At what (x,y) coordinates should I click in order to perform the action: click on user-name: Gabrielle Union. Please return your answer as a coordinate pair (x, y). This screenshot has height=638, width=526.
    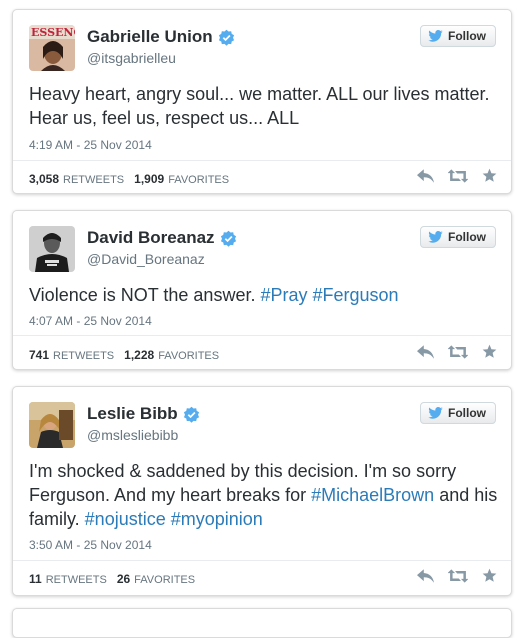
    Looking at the image, I should click on (161, 37).